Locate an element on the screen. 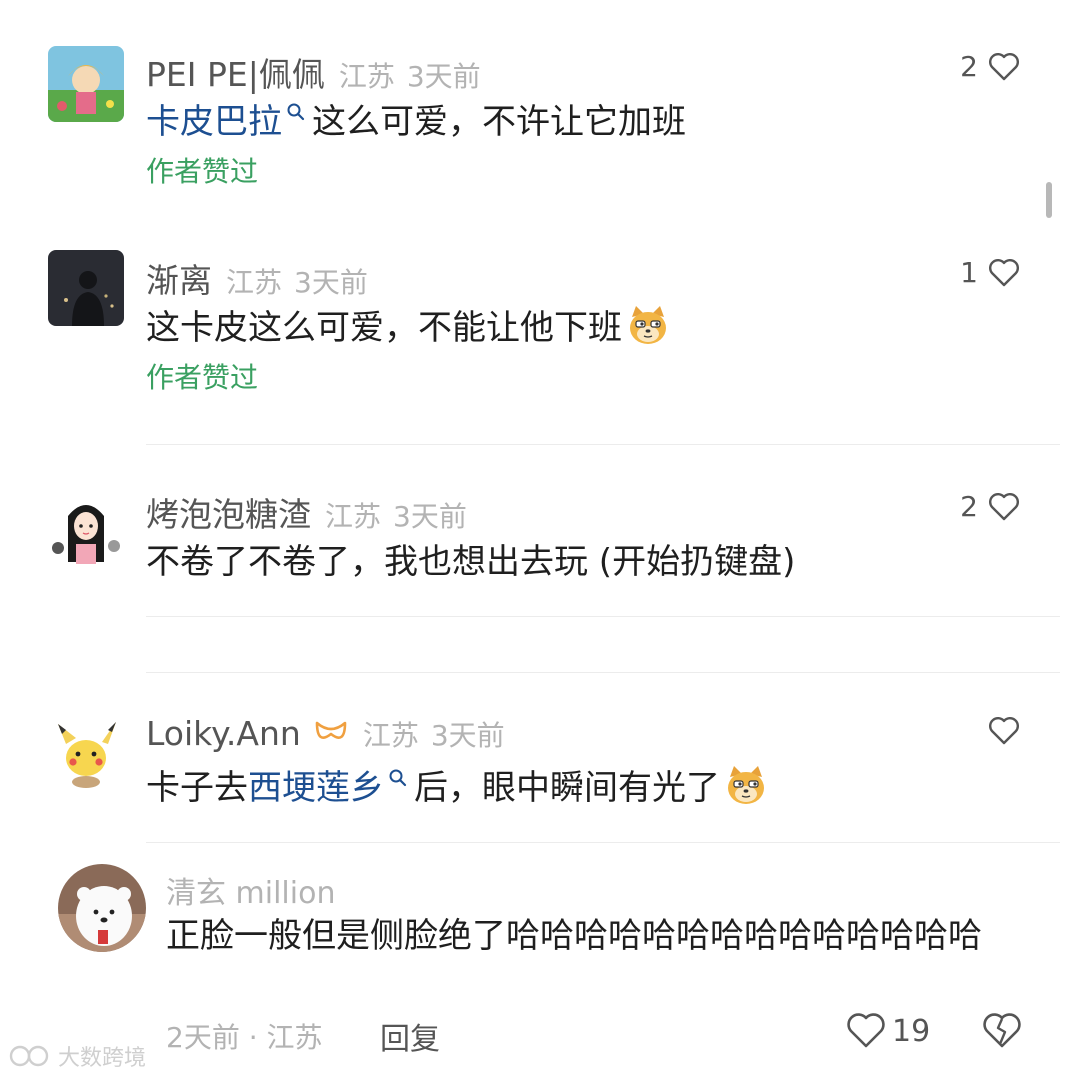 The width and height of the screenshot is (1080, 1080). comment-body: 这么可爱，不许让它加班 is located at coordinates (499, 122).